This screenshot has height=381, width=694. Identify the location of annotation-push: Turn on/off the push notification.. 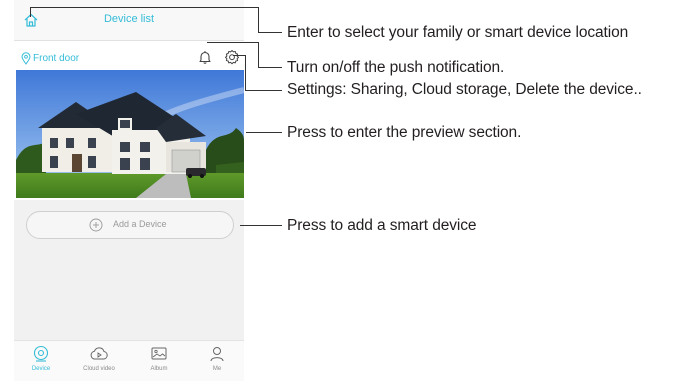
(396, 67).